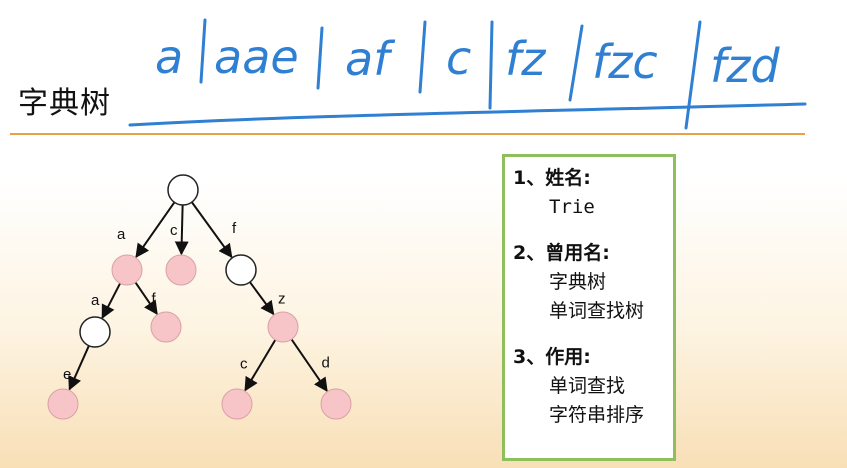 The height and width of the screenshot is (468, 847). What do you see at coordinates (745, 66) in the screenshot?
I see `handwritten-word: fzd` at bounding box center [745, 66].